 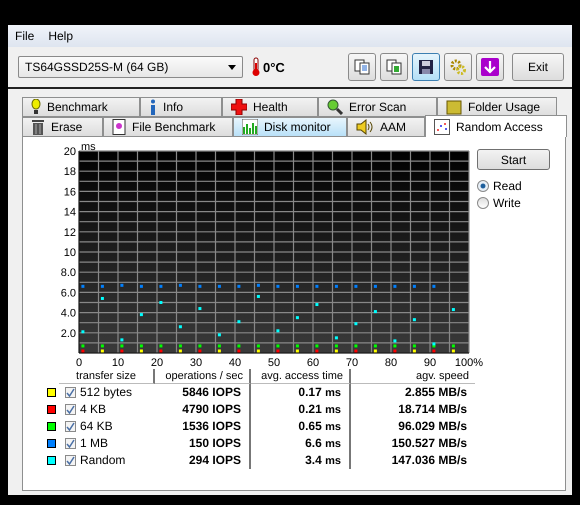 What do you see at coordinates (432, 409) in the screenshot?
I see `table-cell-text: 18.714 MB/s` at bounding box center [432, 409].